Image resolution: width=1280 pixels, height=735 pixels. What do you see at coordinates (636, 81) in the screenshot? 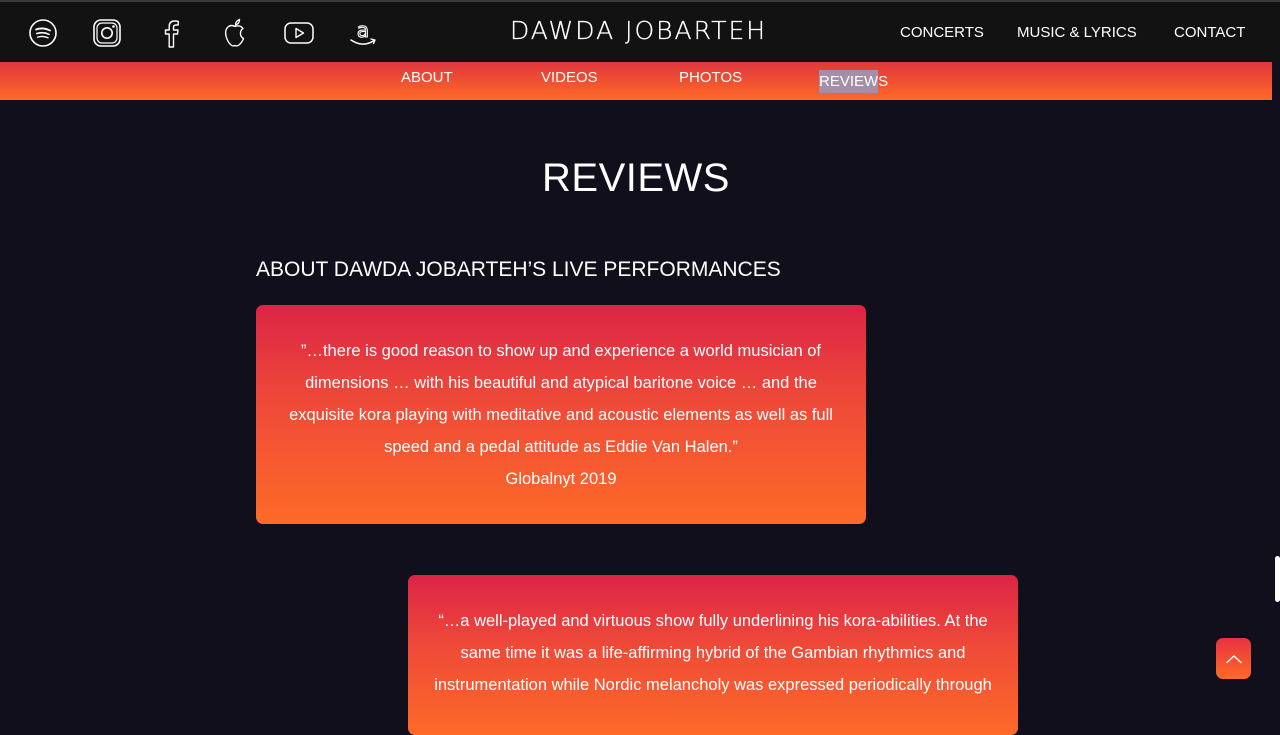
I see `section-subnav: ABOUT VIDEOS PHOTOS REVIEWS` at bounding box center [636, 81].